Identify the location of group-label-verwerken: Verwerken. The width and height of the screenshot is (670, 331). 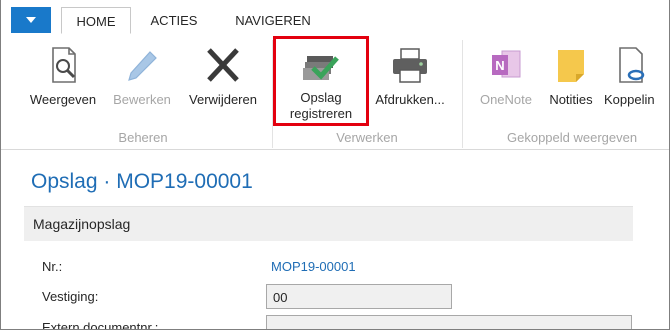
(367, 137).